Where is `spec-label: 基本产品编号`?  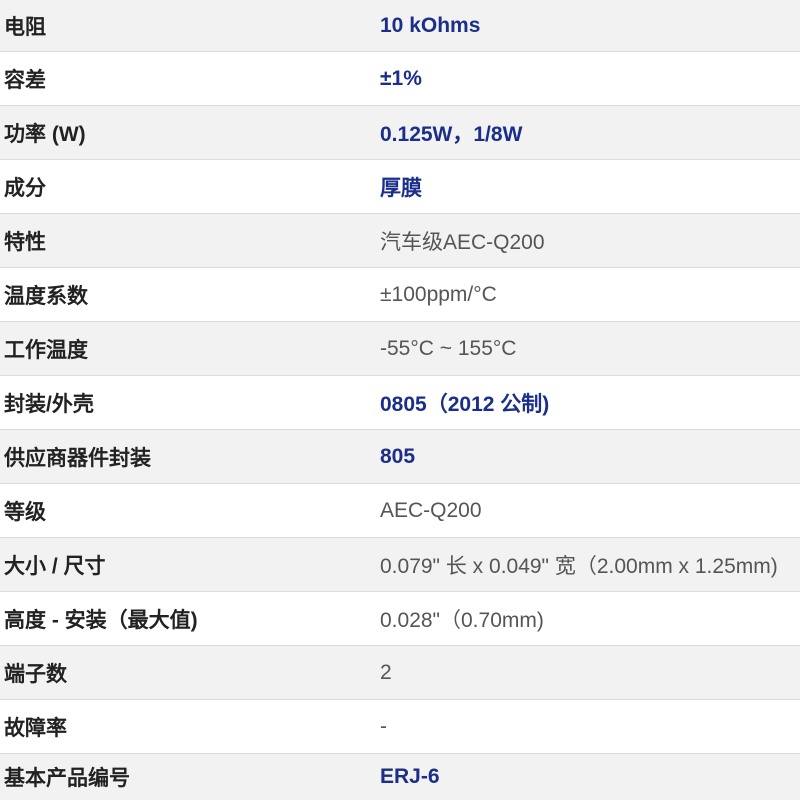
spec-label: 基本产品编号 is located at coordinates (67, 778).